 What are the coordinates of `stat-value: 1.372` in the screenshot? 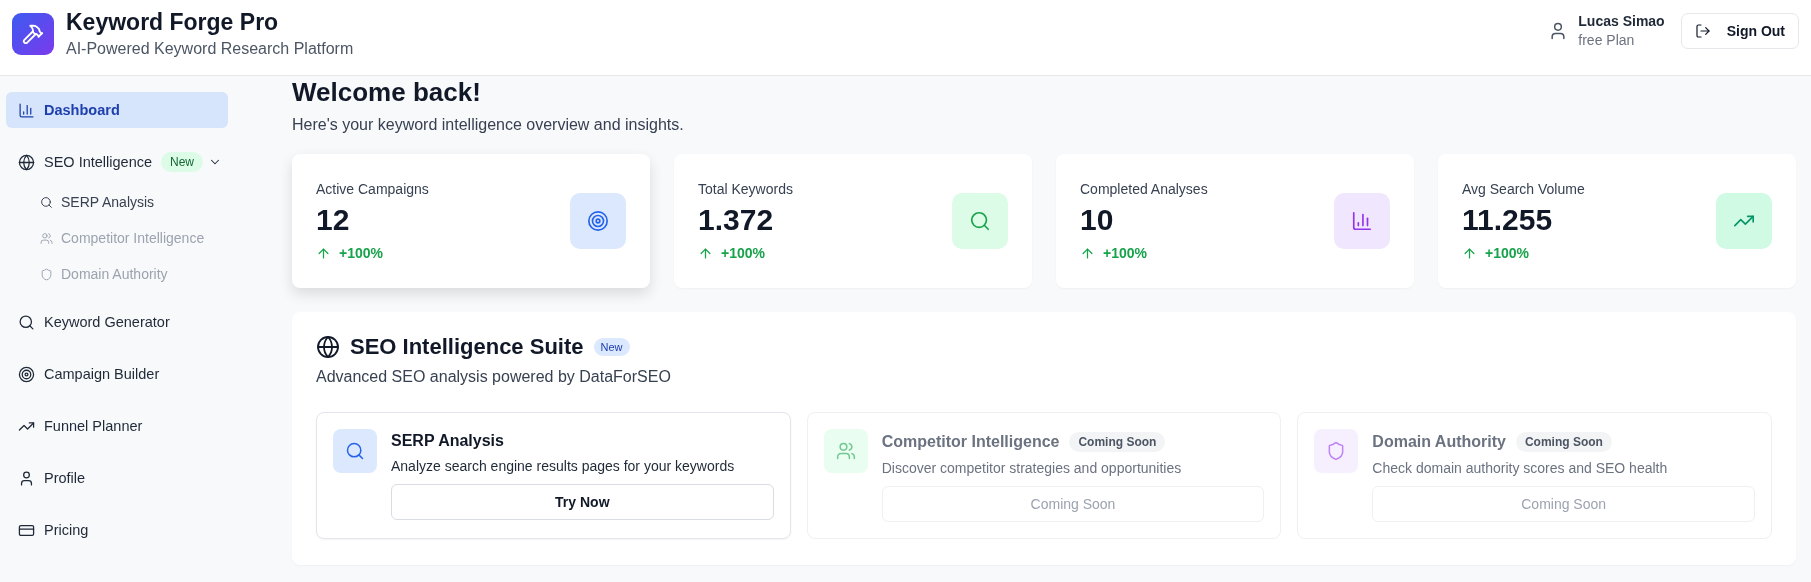 It's located at (736, 220).